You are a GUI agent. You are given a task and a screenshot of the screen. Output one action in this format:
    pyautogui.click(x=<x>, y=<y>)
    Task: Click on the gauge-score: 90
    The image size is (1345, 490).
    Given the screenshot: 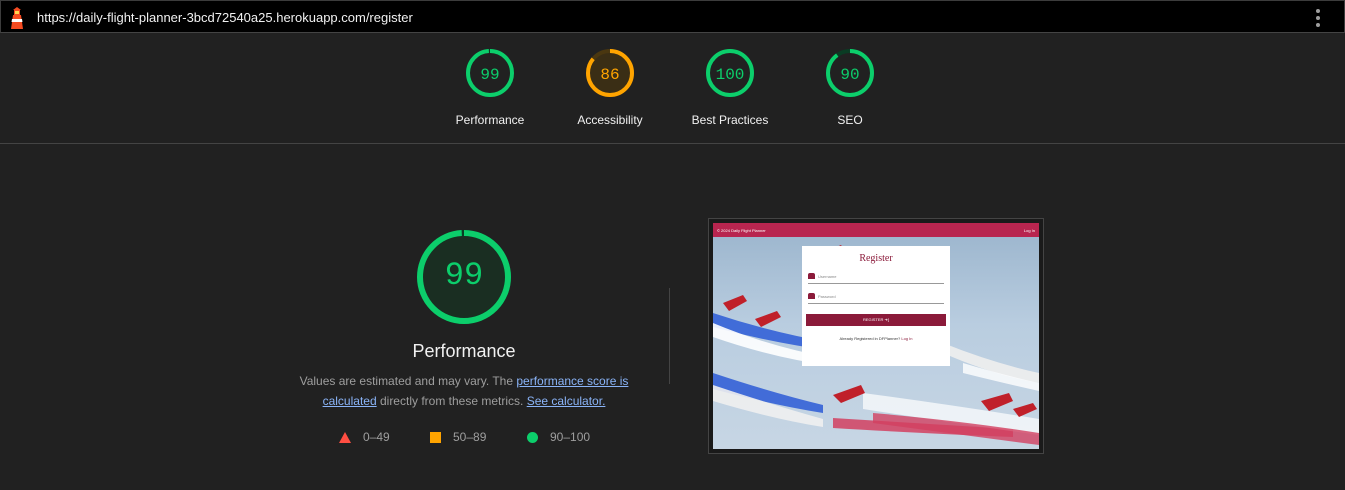 What is the action you would take?
    pyautogui.click(x=850, y=75)
    